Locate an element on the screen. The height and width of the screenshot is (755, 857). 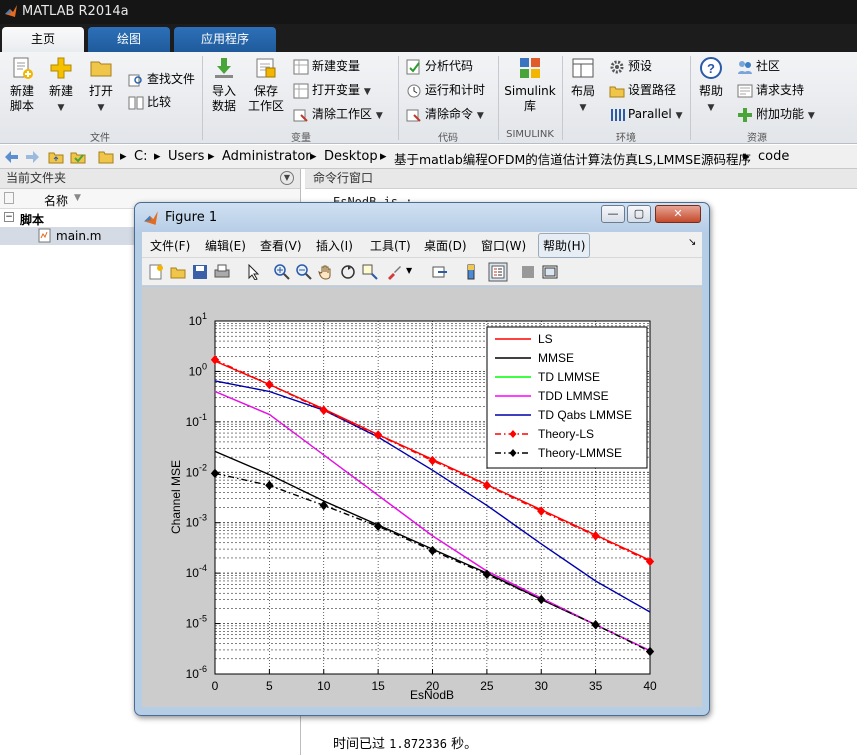
collapse-icon: − is located at coordinates (9, 217).